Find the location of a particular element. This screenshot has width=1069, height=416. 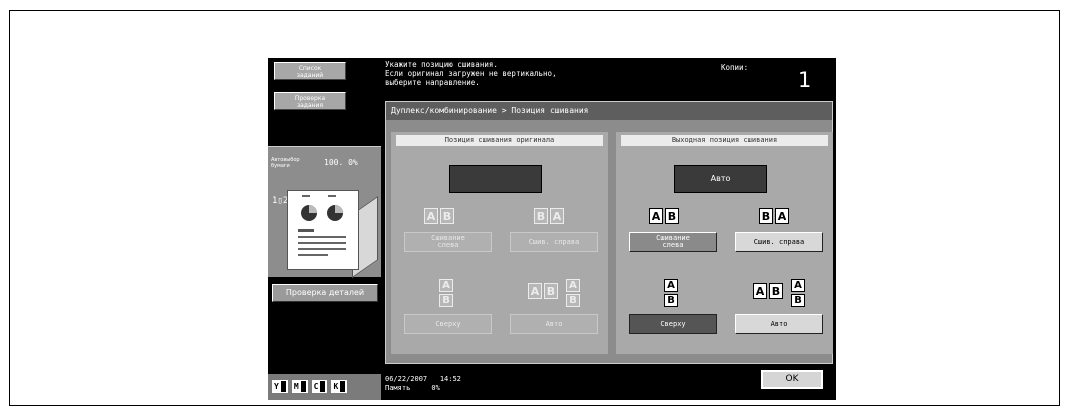

binding-top-icon: A B is located at coordinates (446, 293).